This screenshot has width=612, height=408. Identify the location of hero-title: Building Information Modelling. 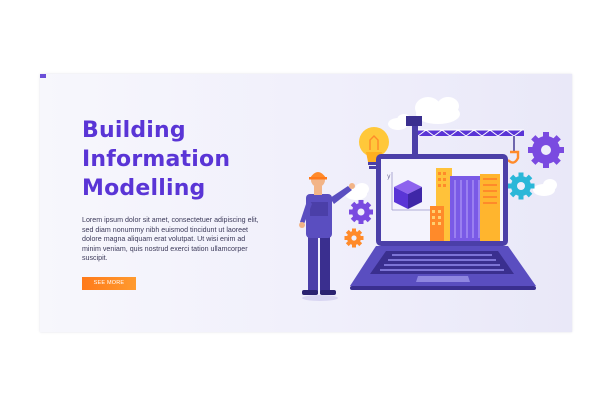
(182, 159).